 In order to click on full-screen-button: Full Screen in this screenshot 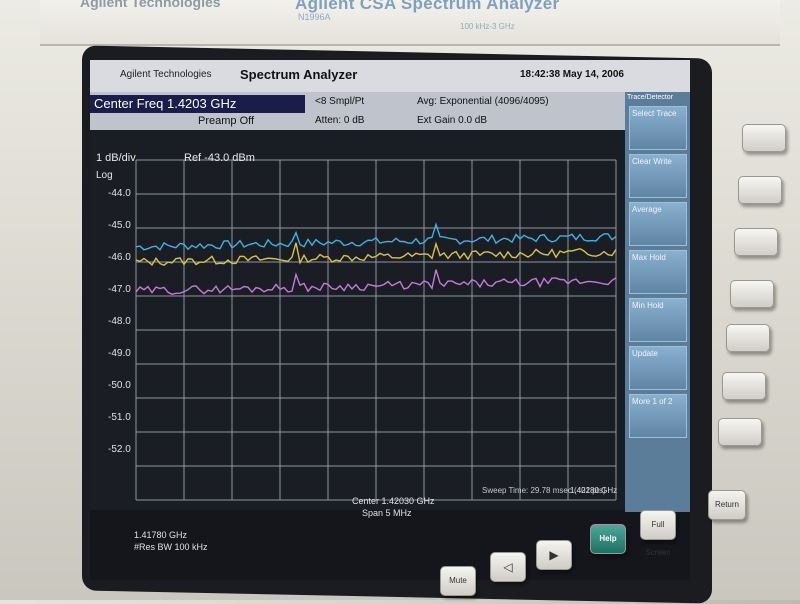, I will do `click(658, 533)`.